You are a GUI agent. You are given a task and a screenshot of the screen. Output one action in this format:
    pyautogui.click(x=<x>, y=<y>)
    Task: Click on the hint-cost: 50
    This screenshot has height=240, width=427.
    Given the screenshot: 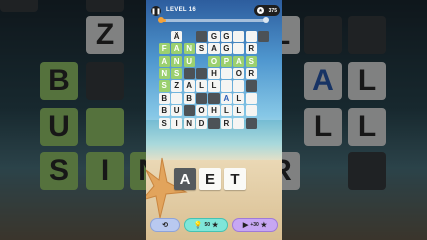 What is the action you would take?
    pyautogui.click(x=207, y=225)
    